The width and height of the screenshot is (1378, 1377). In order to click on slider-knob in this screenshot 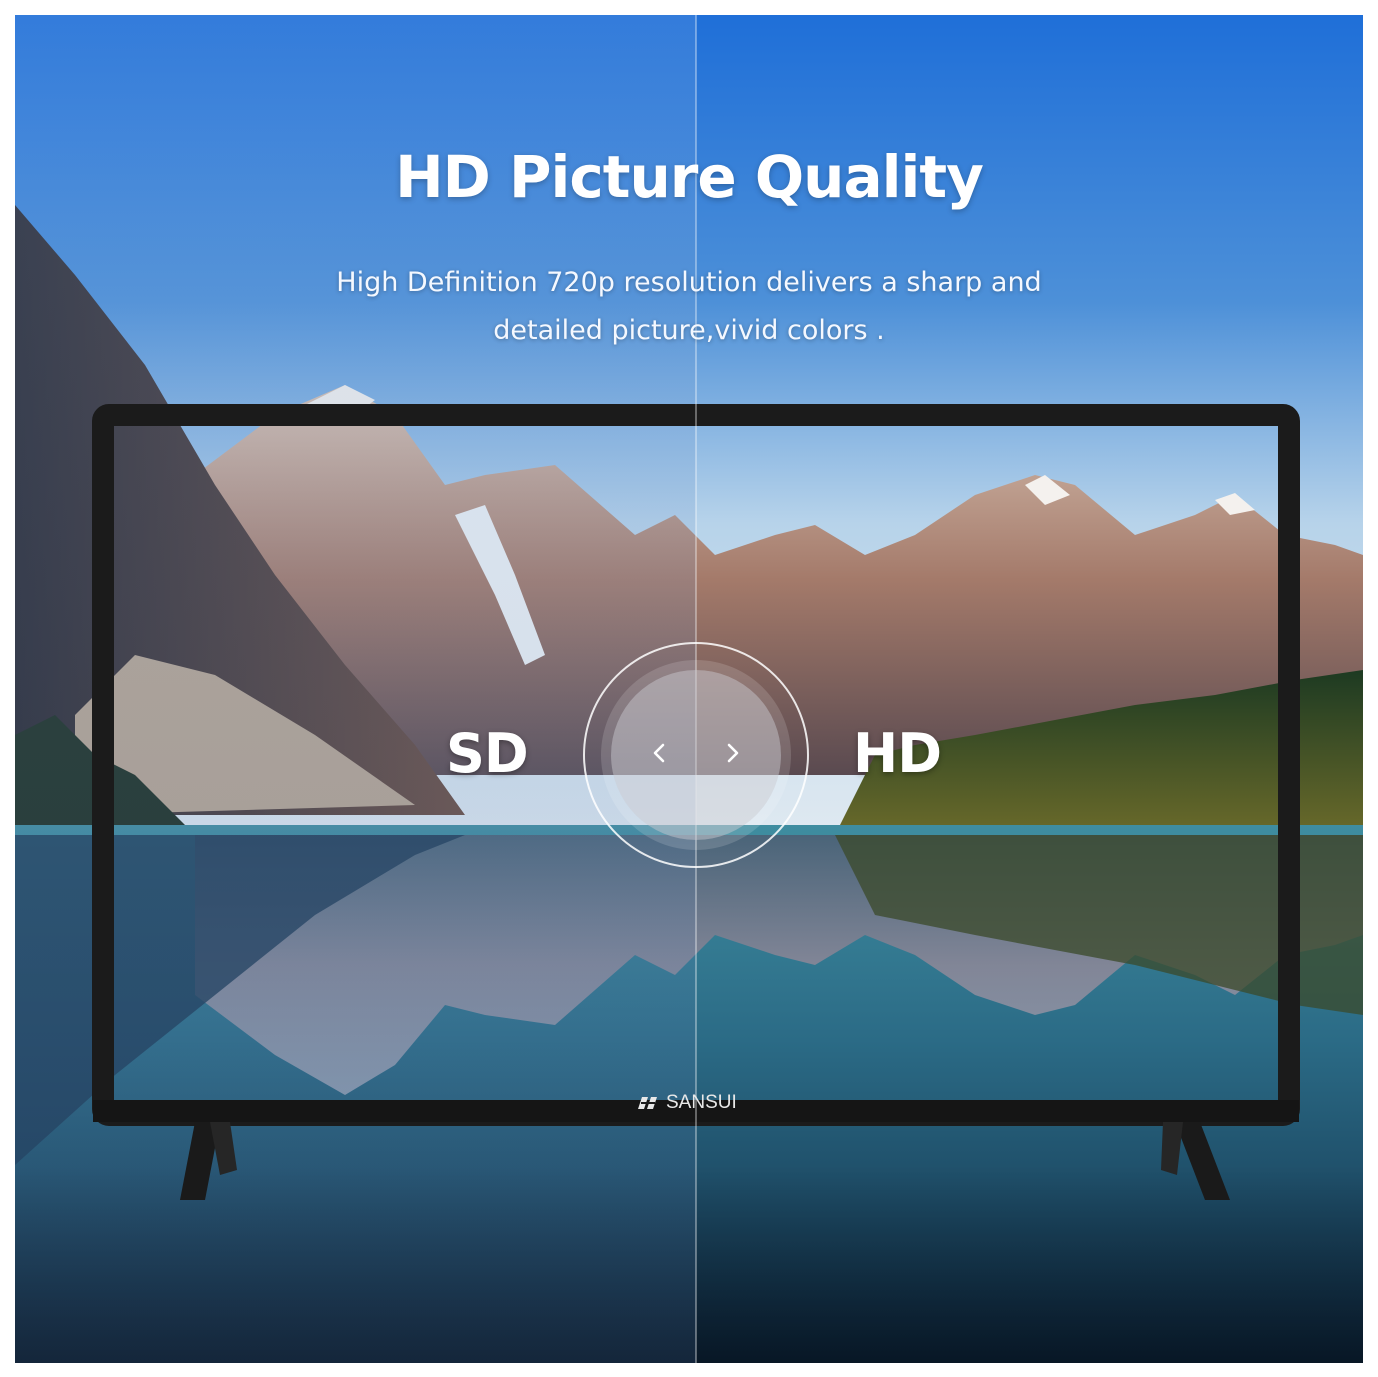, I will do `click(696, 755)`.